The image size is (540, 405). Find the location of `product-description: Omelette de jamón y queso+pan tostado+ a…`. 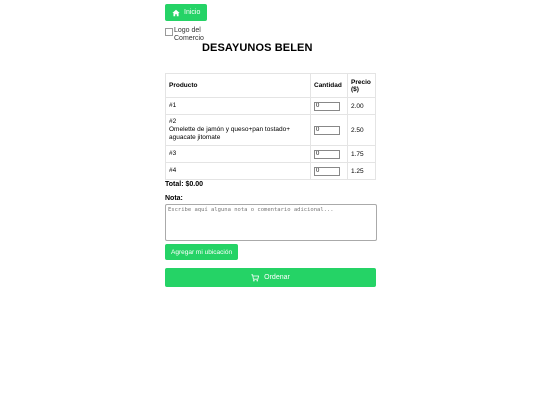

product-description: Omelette de jamón y queso+pan tostado+ a… is located at coordinates (230, 133).